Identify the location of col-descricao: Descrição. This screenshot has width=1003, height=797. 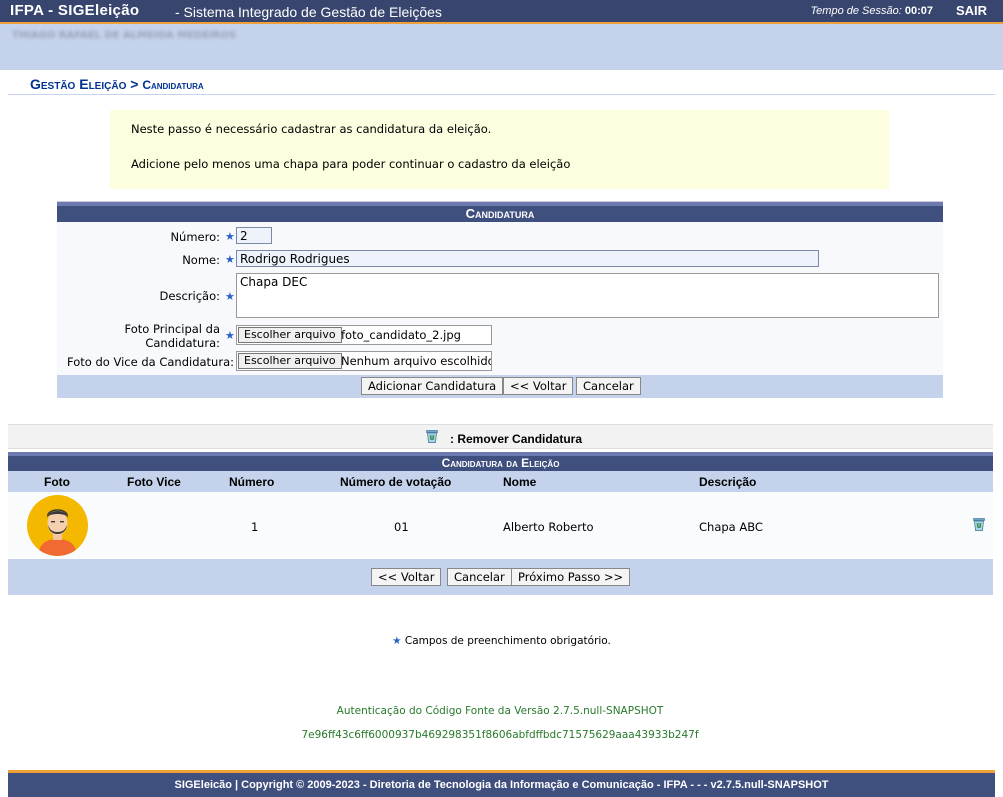
(728, 482).